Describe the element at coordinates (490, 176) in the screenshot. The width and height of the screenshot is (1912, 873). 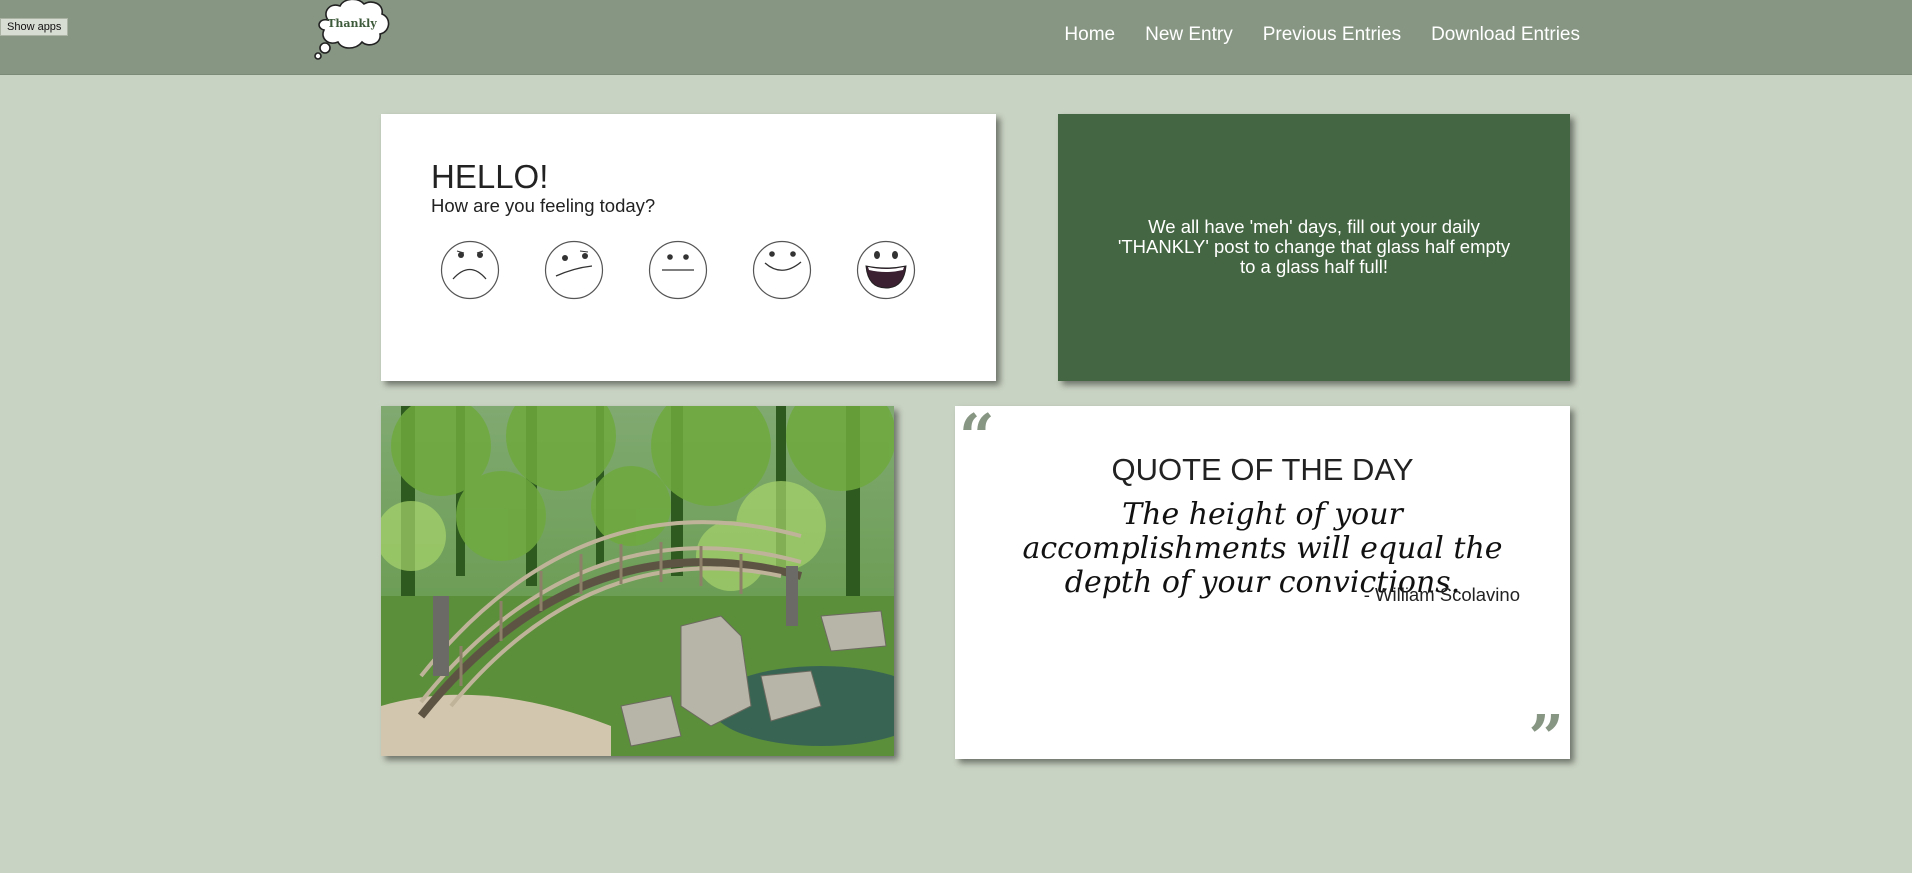
I see `hello-title: HELLO!` at that location.